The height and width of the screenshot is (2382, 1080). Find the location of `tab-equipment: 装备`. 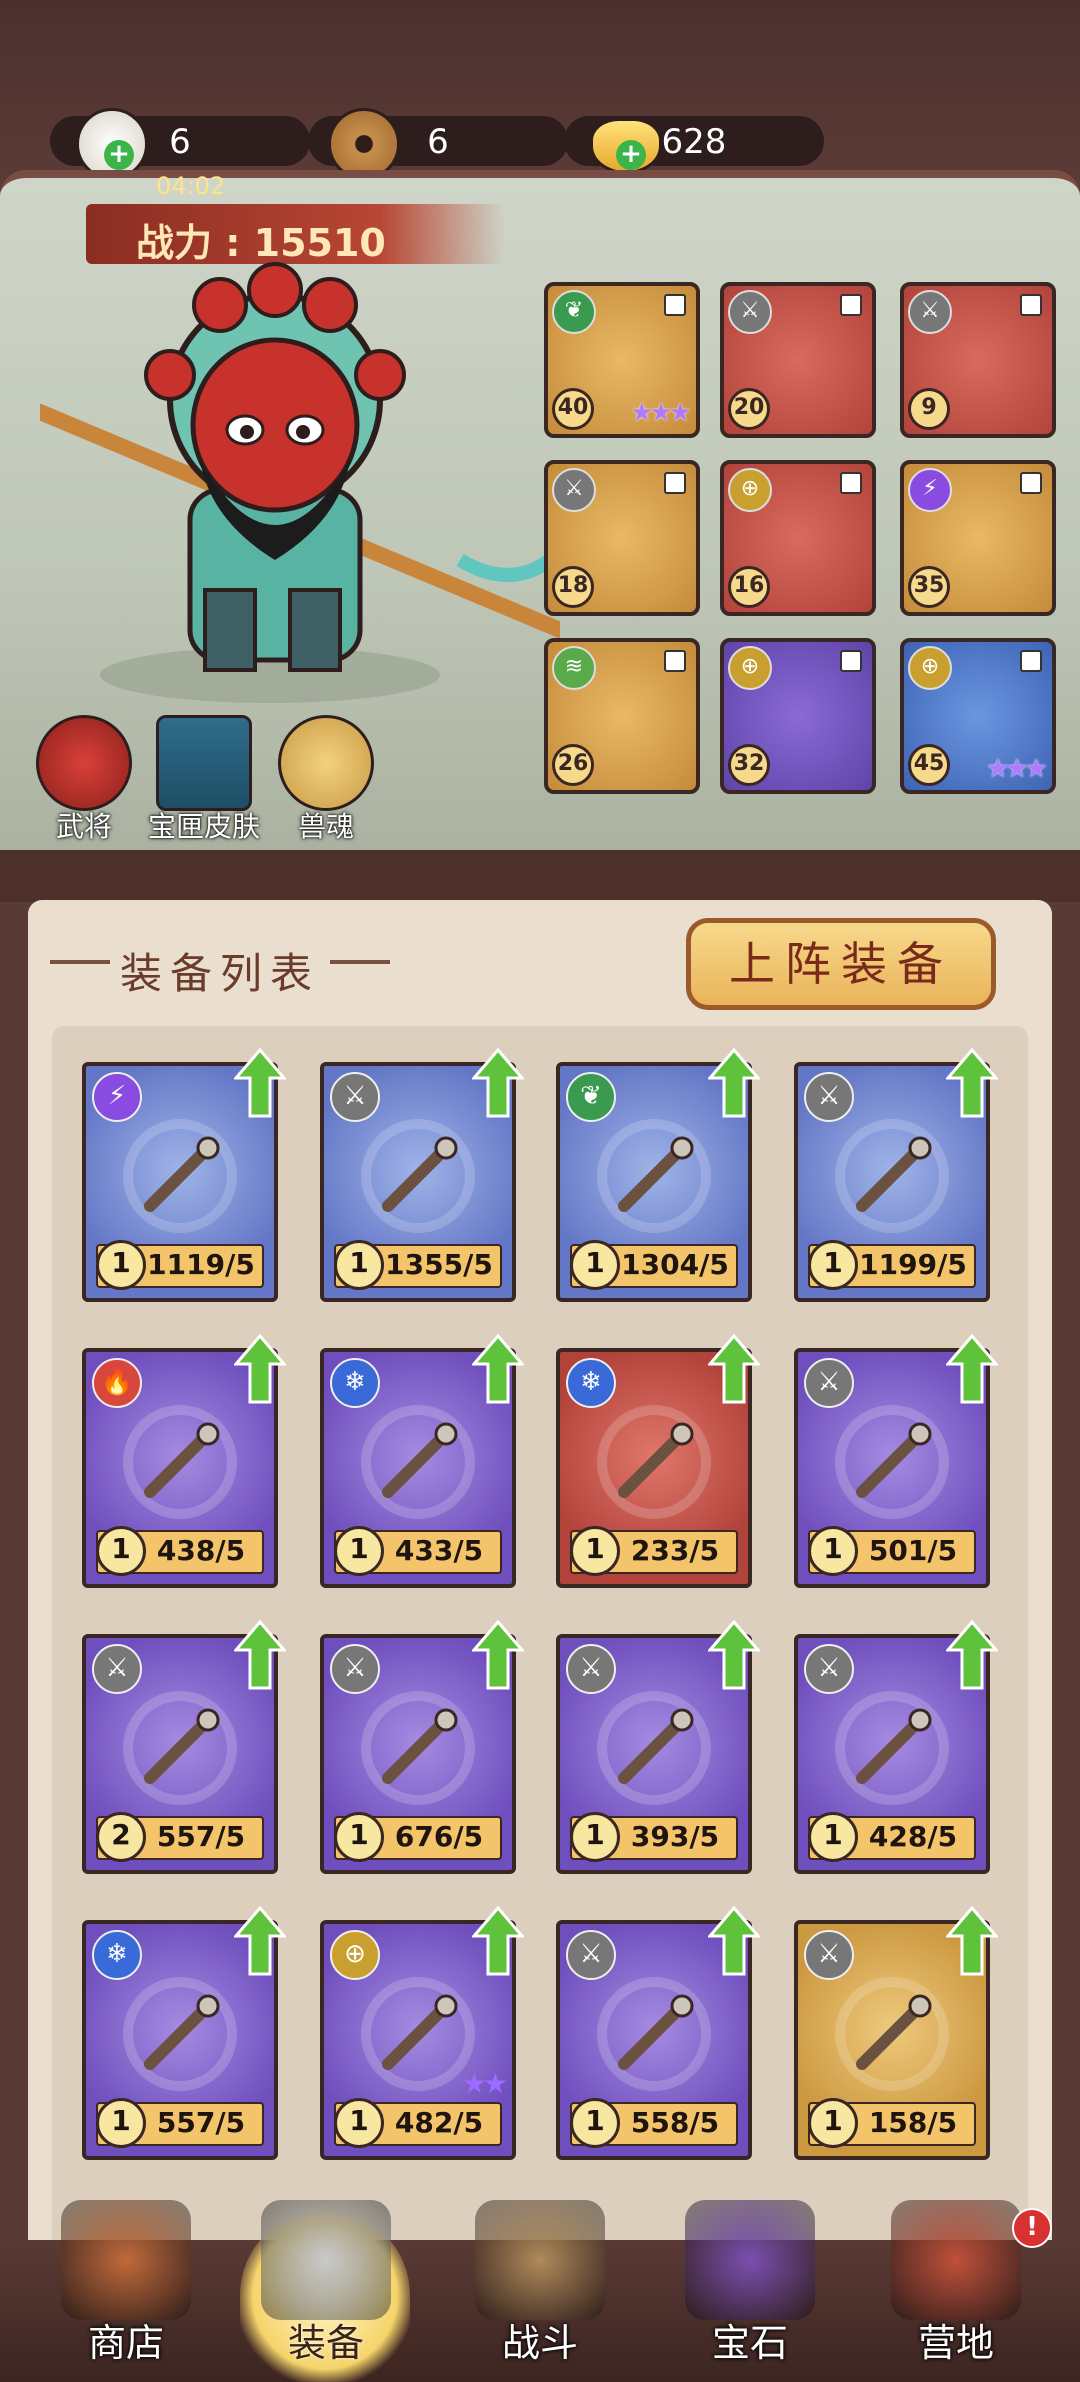

tab-equipment: 装备 is located at coordinates (326, 2291).